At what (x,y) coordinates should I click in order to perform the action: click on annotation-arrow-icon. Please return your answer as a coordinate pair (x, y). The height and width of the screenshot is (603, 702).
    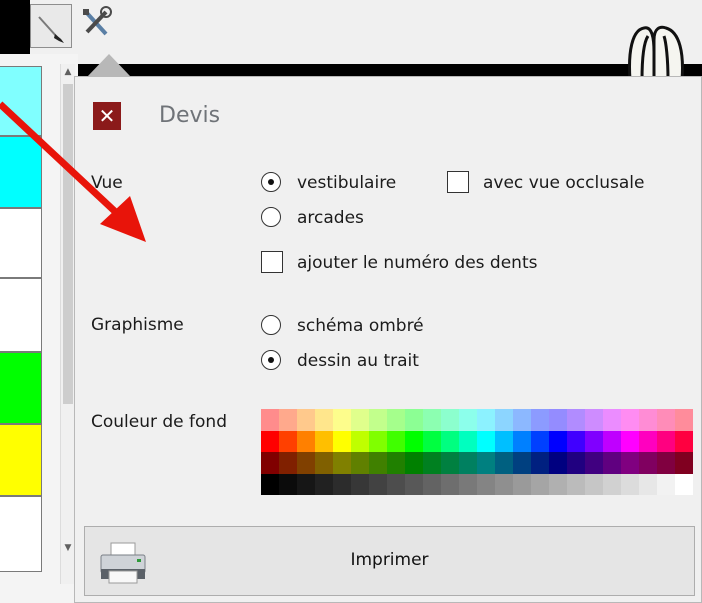
    Looking at the image, I should click on (73, 171).